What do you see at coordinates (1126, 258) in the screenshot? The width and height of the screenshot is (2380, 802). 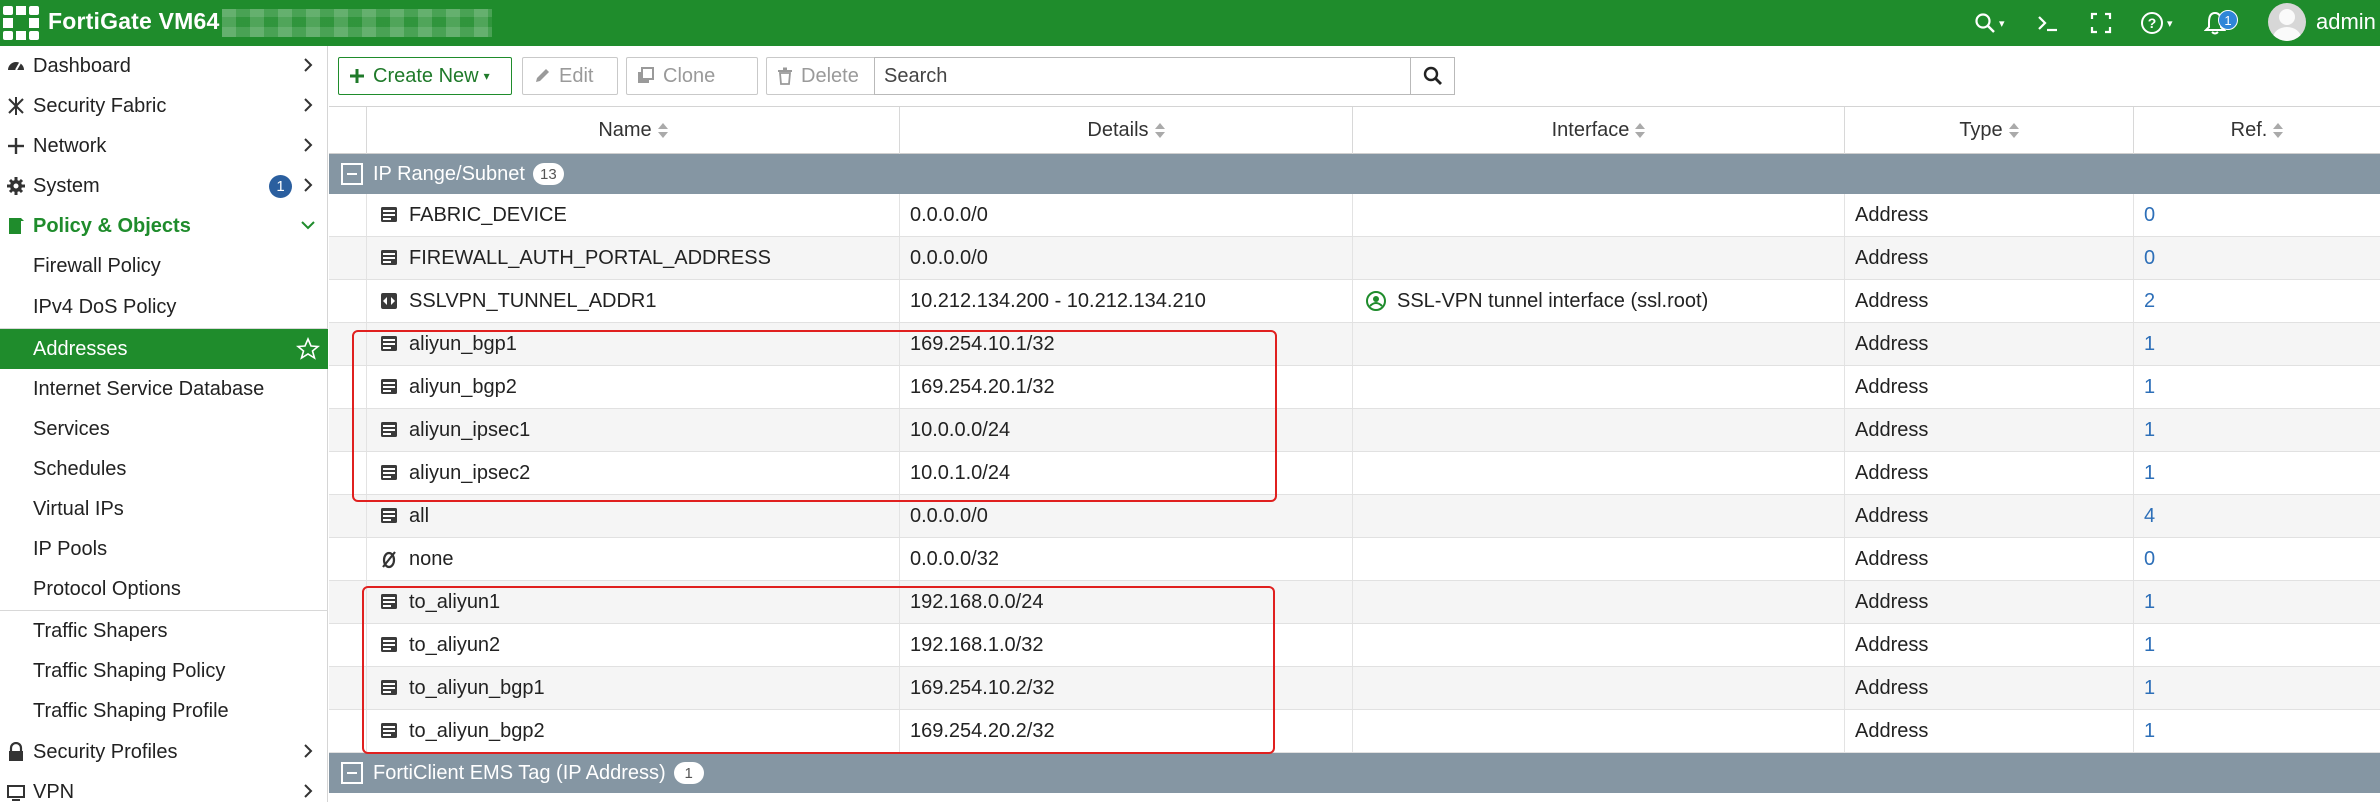 I see `details-cell: 0.0.0.0/0` at bounding box center [1126, 258].